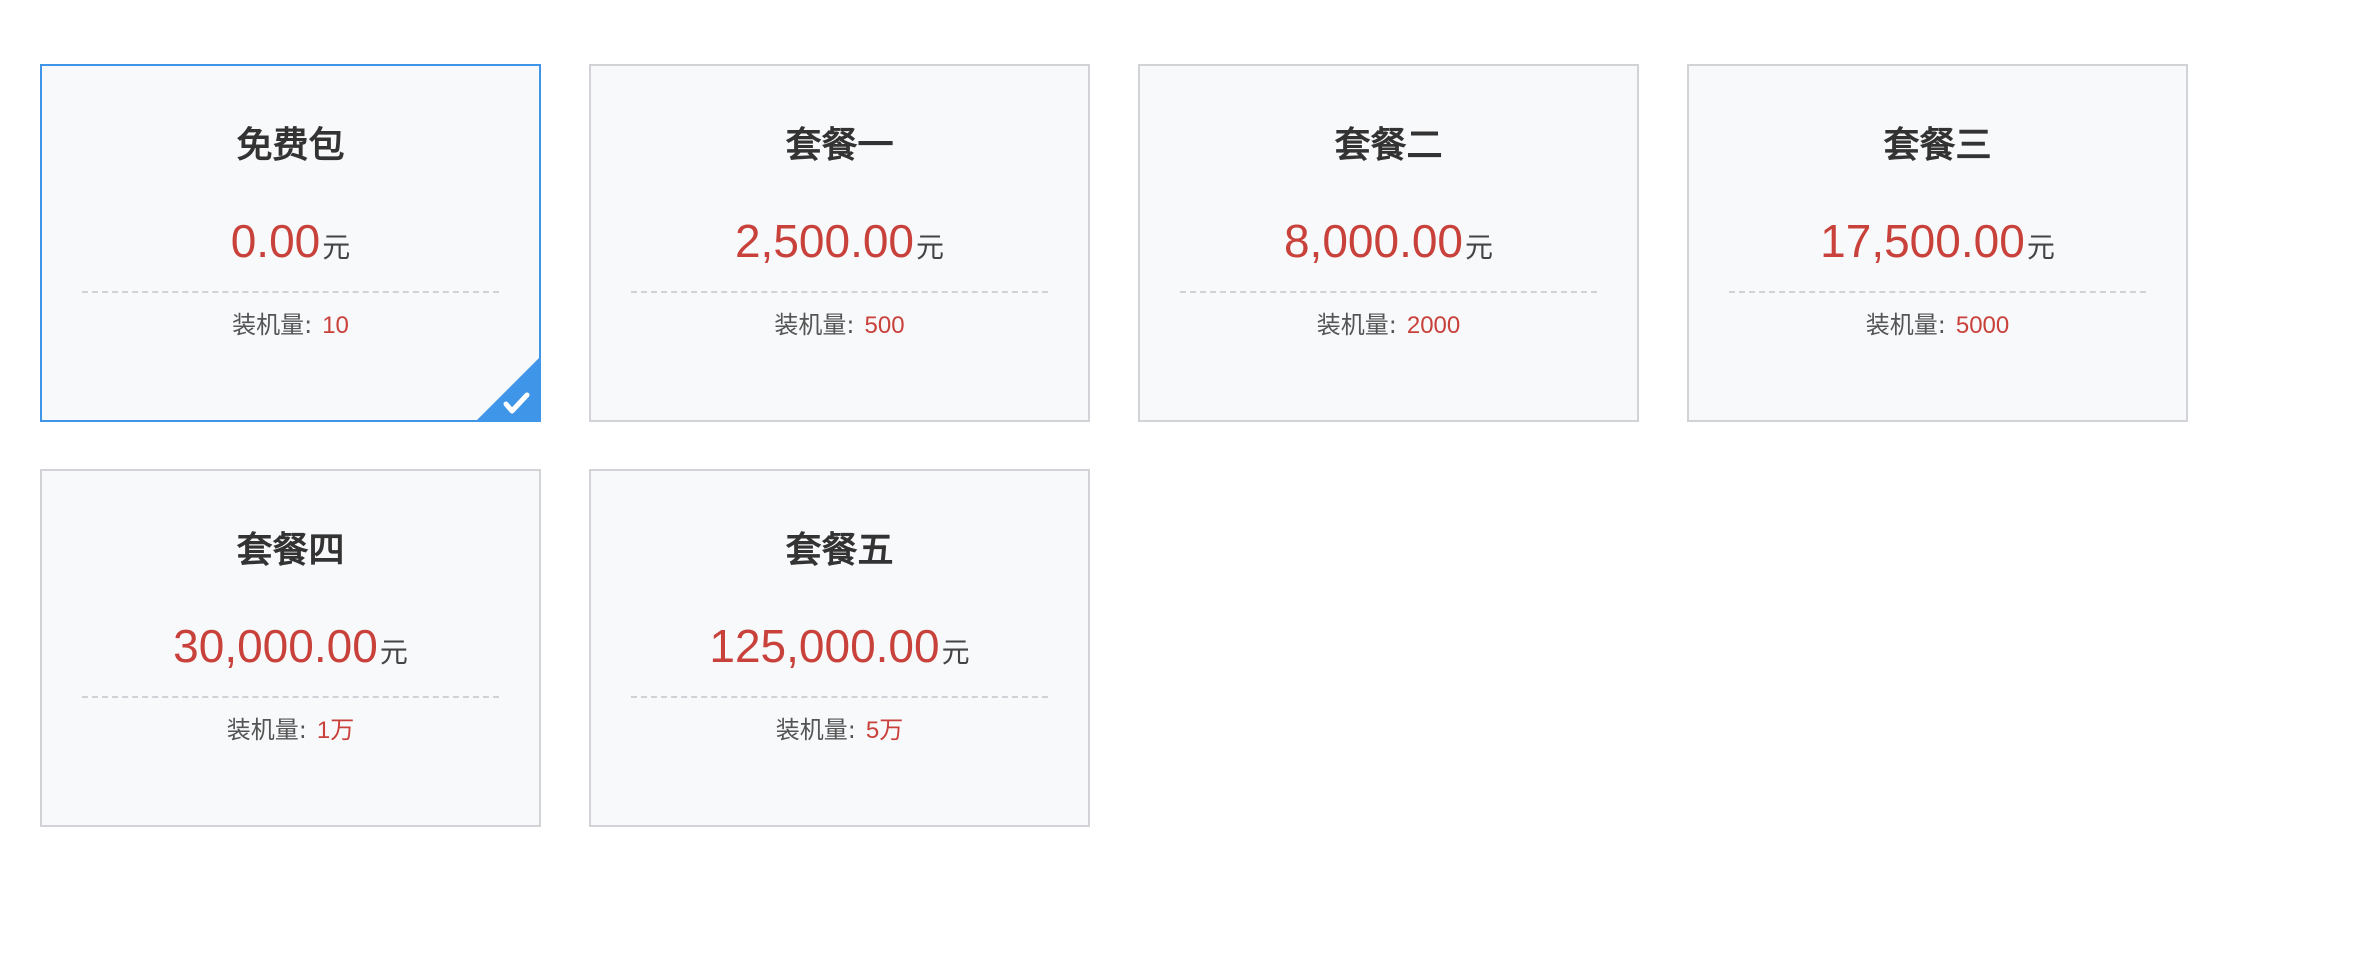 This screenshot has width=2358, height=978. I want to click on package-price: 8,000.00元, so click(1388, 241).